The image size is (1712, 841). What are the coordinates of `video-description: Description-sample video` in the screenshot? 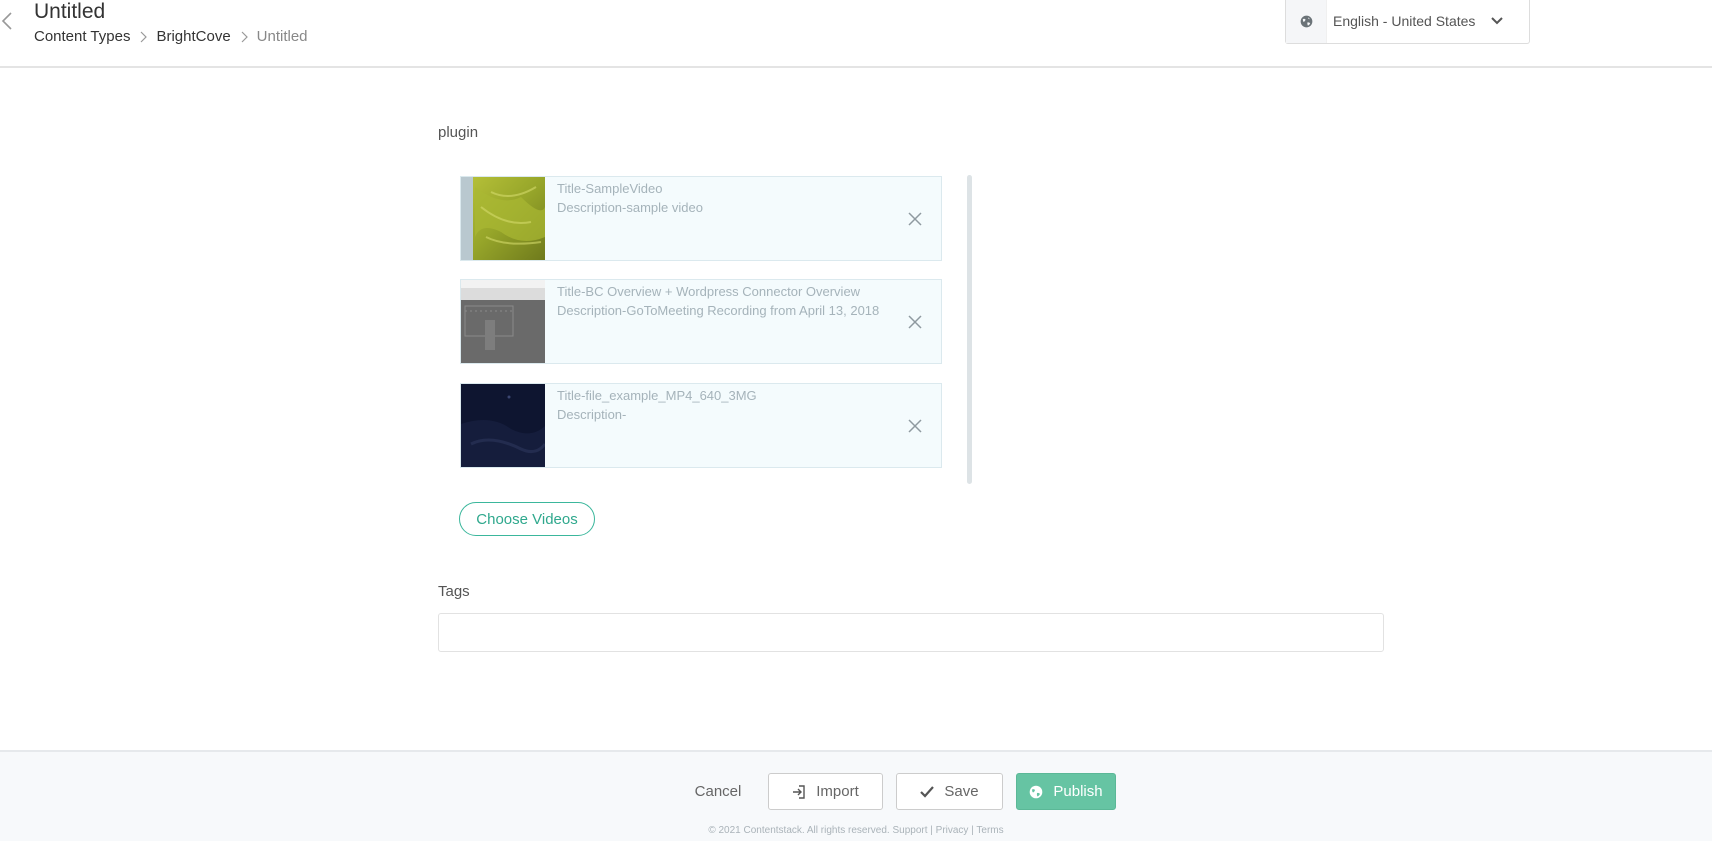 It's located at (630, 207).